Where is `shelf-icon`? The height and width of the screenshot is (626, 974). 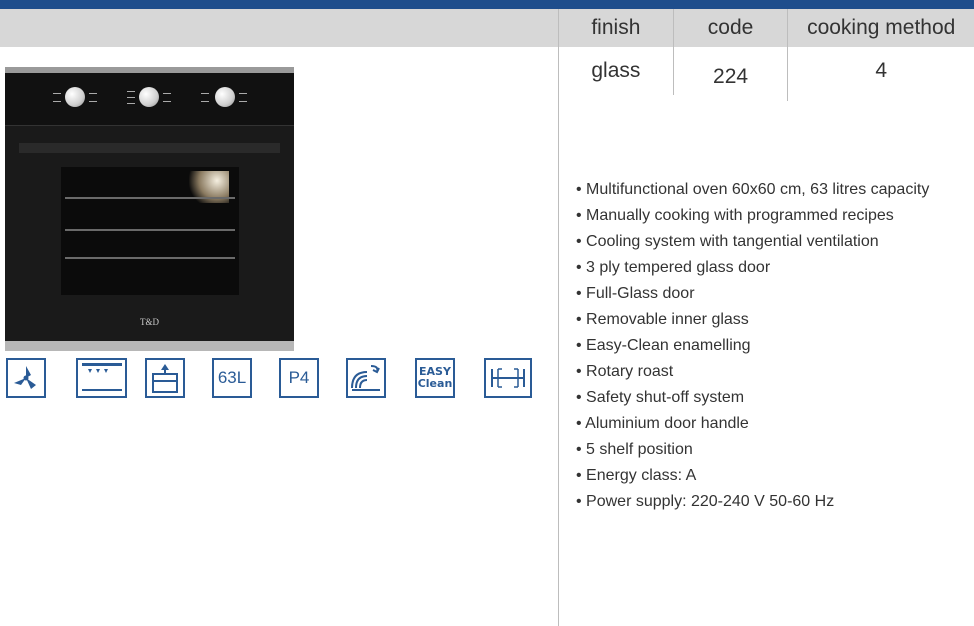 shelf-icon is located at coordinates (165, 378).